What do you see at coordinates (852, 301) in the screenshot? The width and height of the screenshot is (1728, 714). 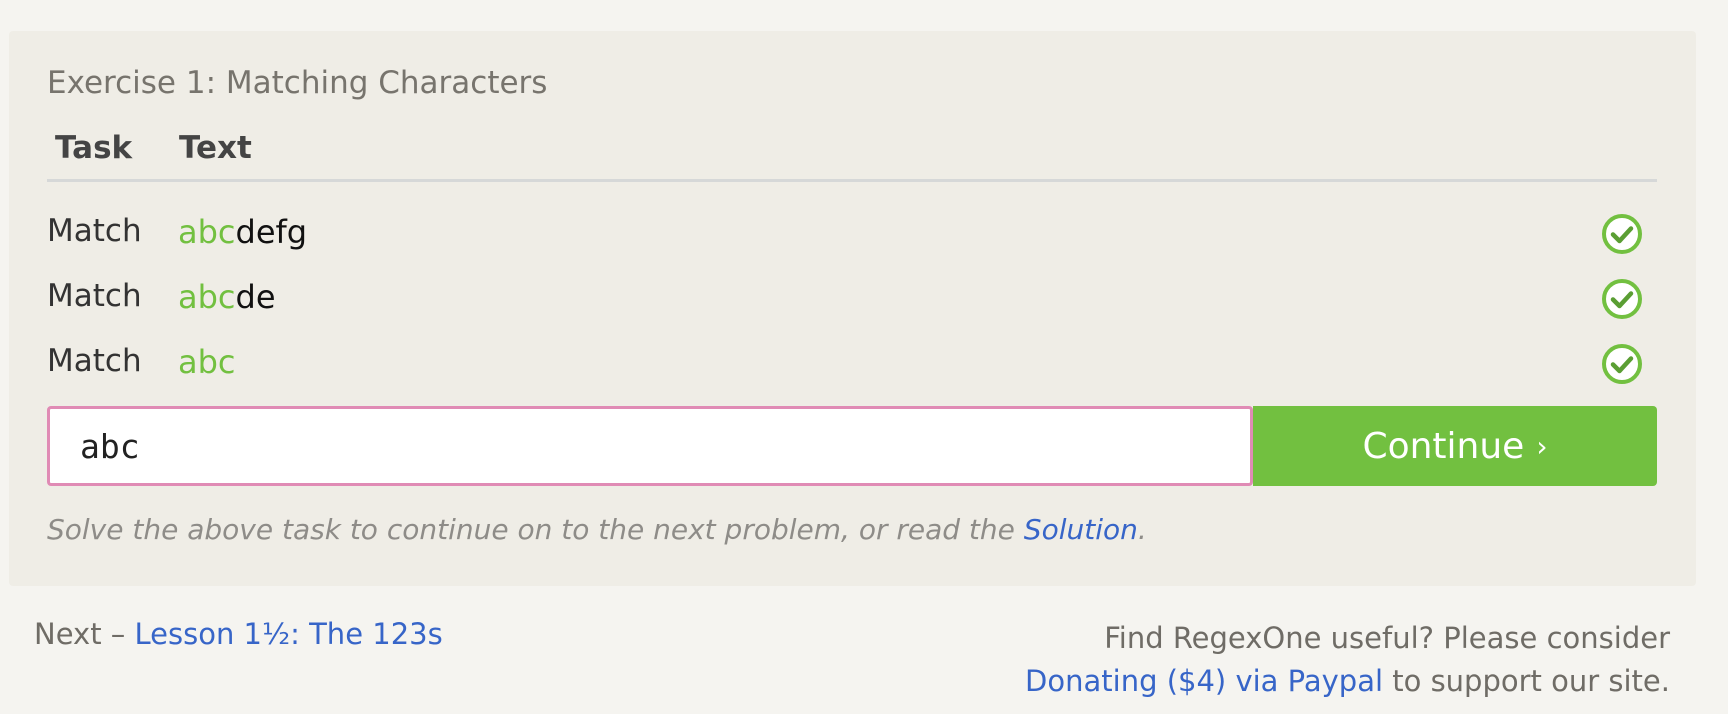 I see `task-row: Match abcde` at bounding box center [852, 301].